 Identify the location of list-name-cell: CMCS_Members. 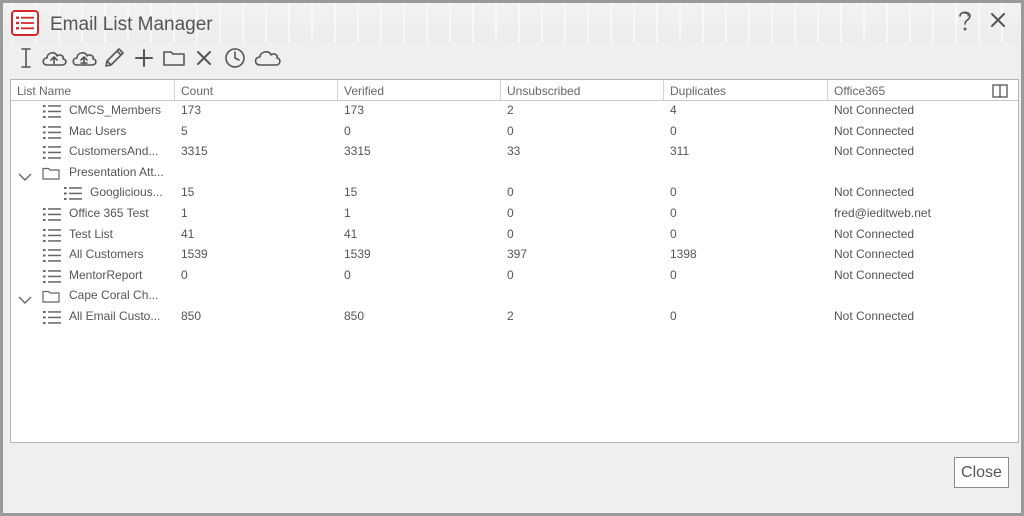
(93, 111).